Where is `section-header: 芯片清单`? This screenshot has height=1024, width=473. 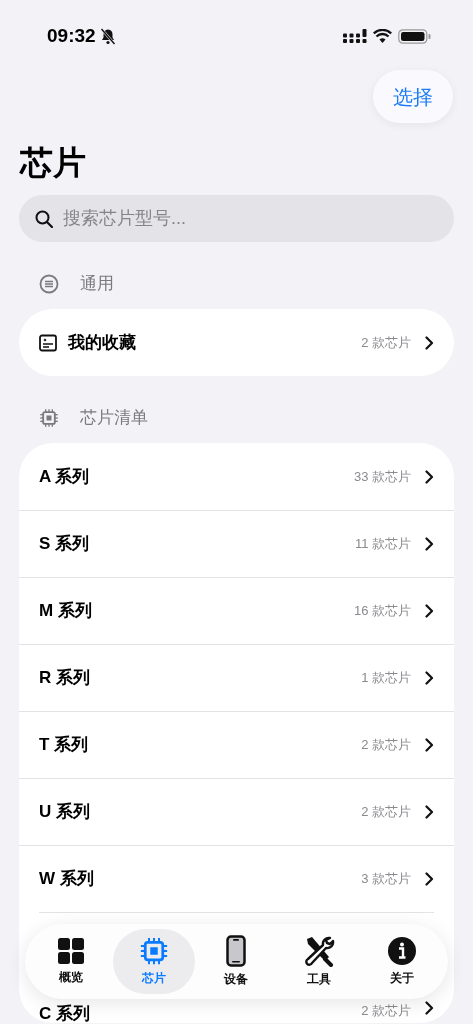
section-header: 芯片清单 is located at coordinates (114, 417).